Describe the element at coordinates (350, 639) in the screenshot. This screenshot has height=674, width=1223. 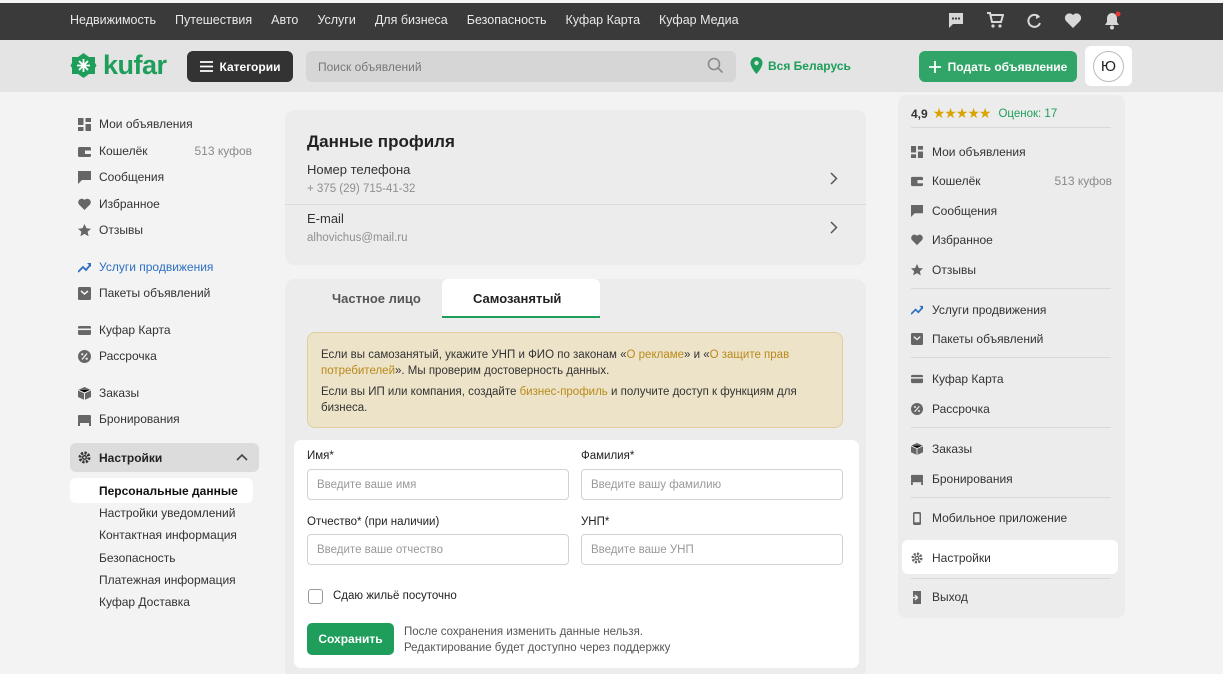
I see `save-button: Сохранить` at that location.